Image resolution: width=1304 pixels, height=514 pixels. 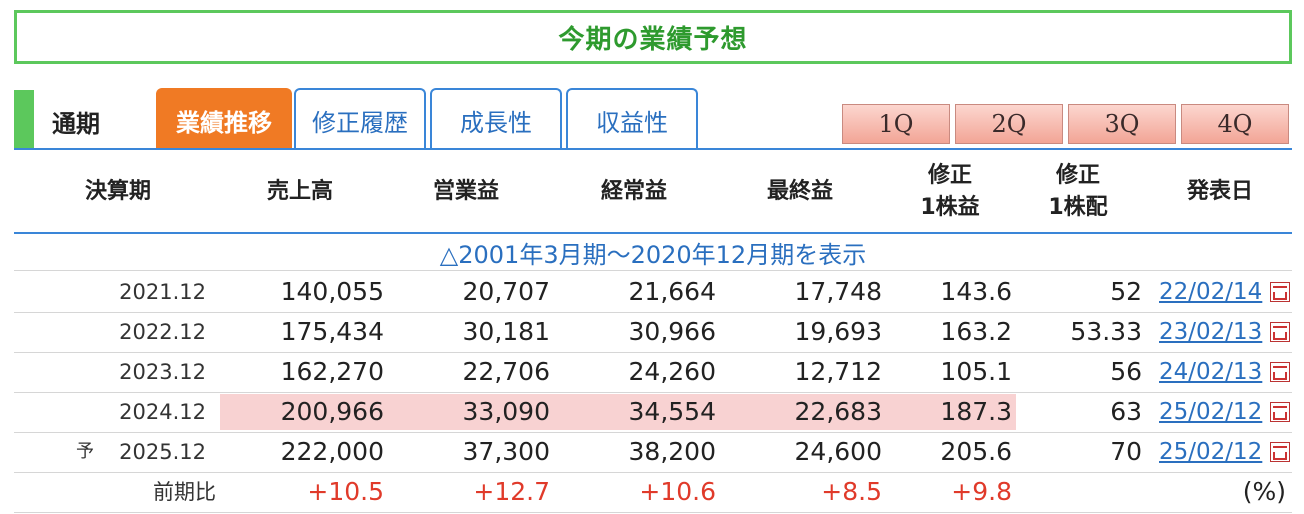 What do you see at coordinates (162, 292) in the screenshot?
I see `cell-period: 2021.12` at bounding box center [162, 292].